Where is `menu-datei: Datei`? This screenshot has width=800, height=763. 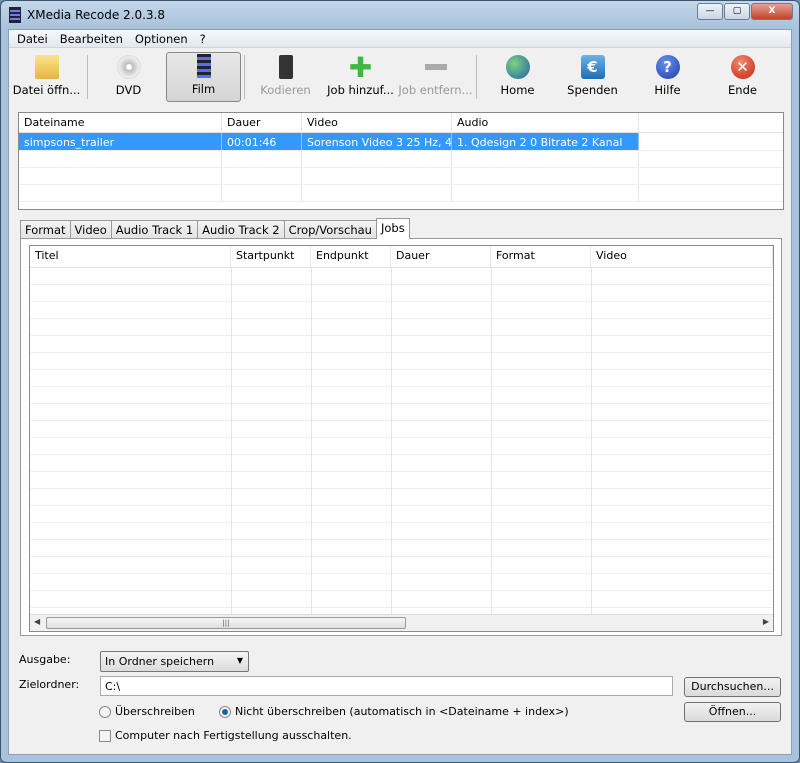 menu-datei: Datei is located at coordinates (32, 38).